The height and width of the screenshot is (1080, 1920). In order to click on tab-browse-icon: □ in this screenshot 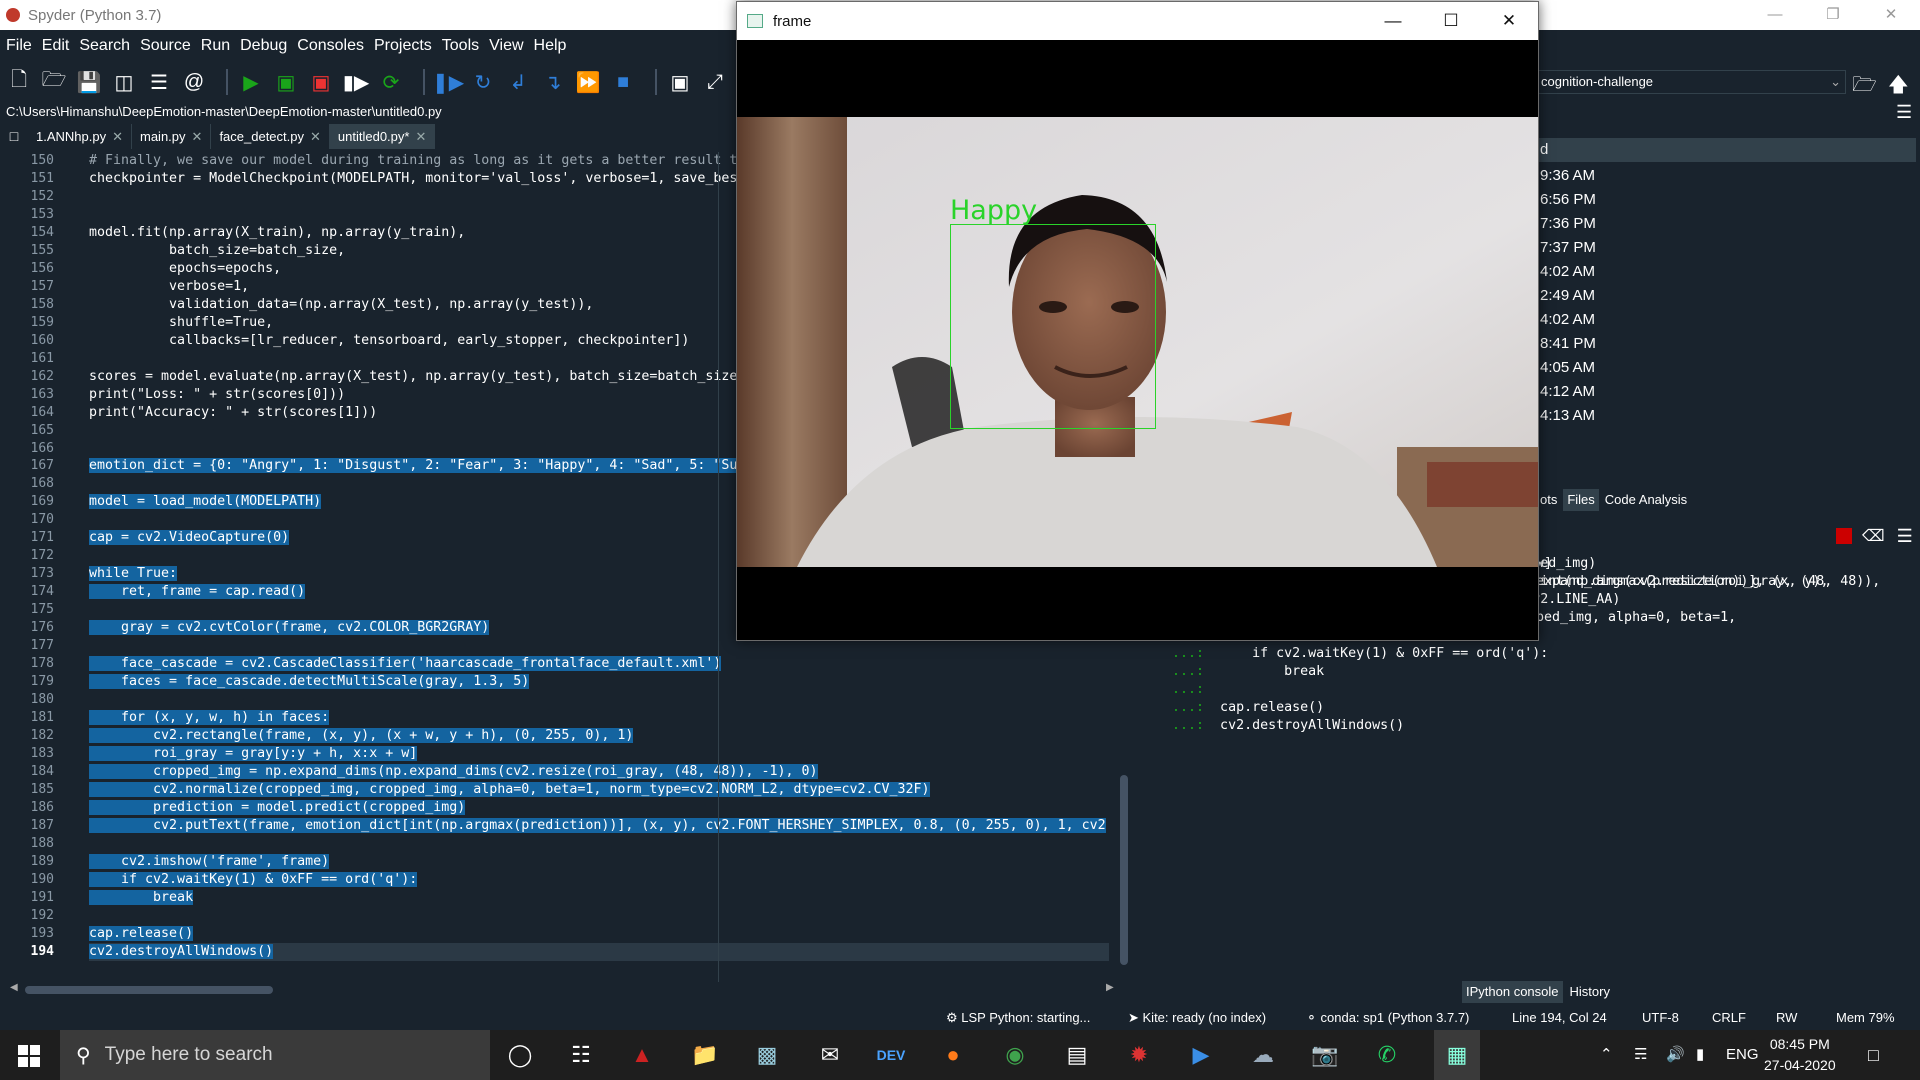, I will do `click(14, 136)`.